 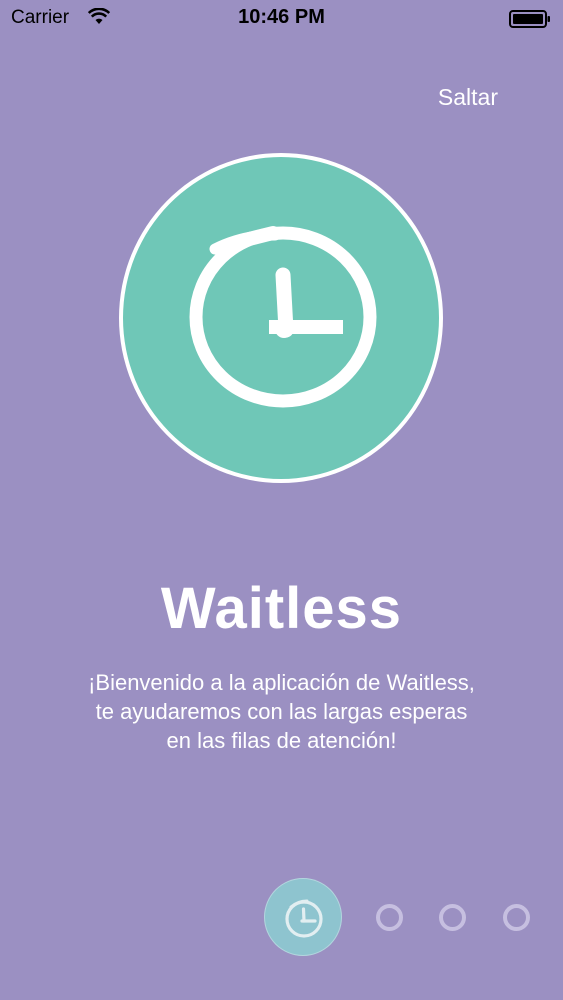 What do you see at coordinates (465, 99) in the screenshot?
I see `skip-button: Saltar` at bounding box center [465, 99].